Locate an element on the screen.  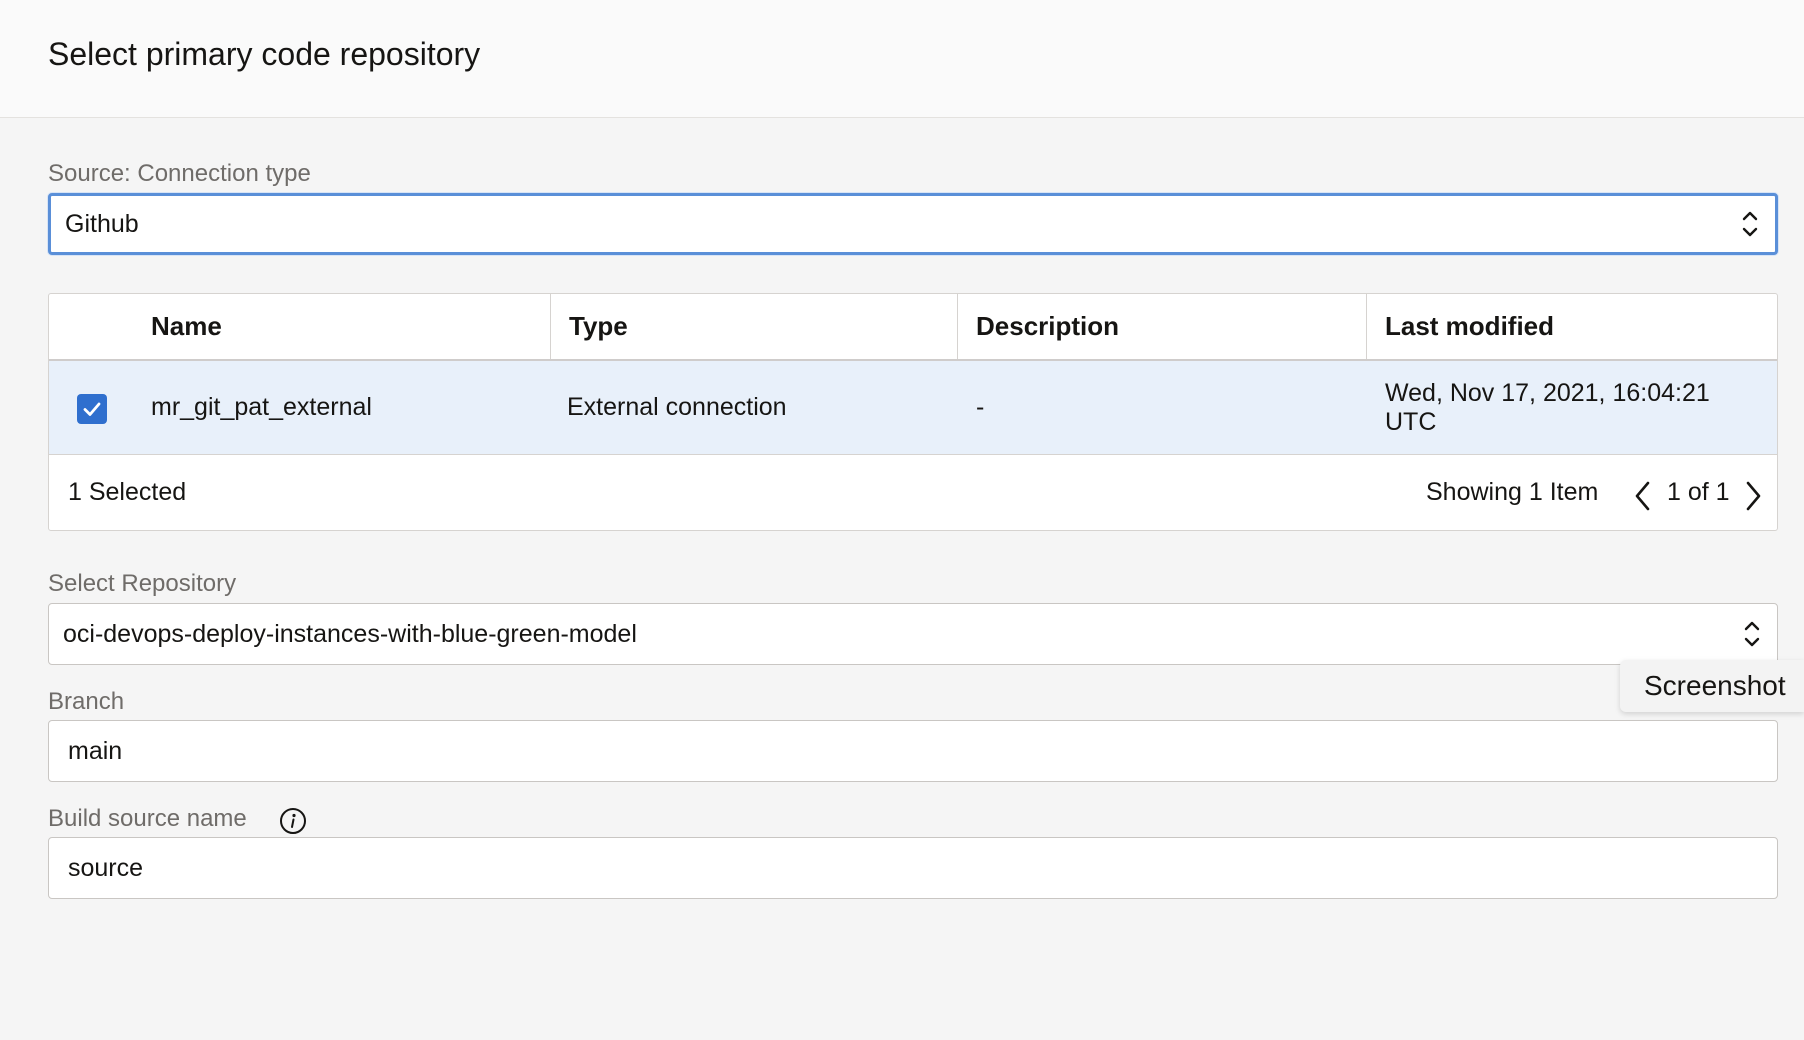
column-header-type: Type is located at coordinates (598, 326).